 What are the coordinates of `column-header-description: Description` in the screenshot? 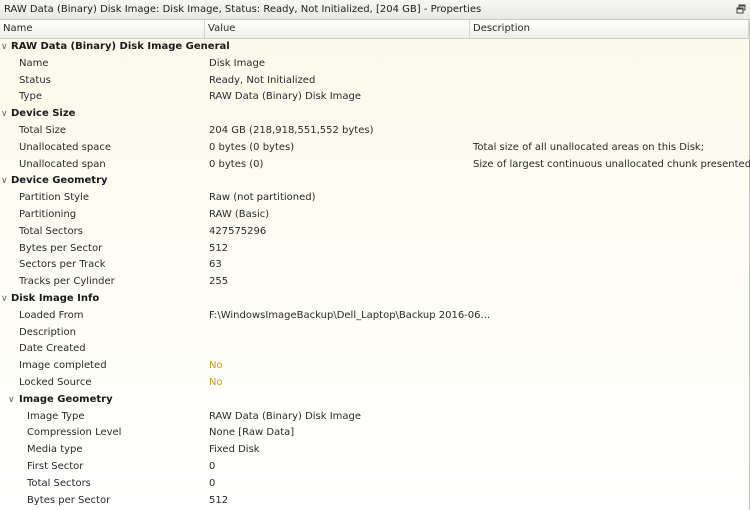 It's located at (609, 29).